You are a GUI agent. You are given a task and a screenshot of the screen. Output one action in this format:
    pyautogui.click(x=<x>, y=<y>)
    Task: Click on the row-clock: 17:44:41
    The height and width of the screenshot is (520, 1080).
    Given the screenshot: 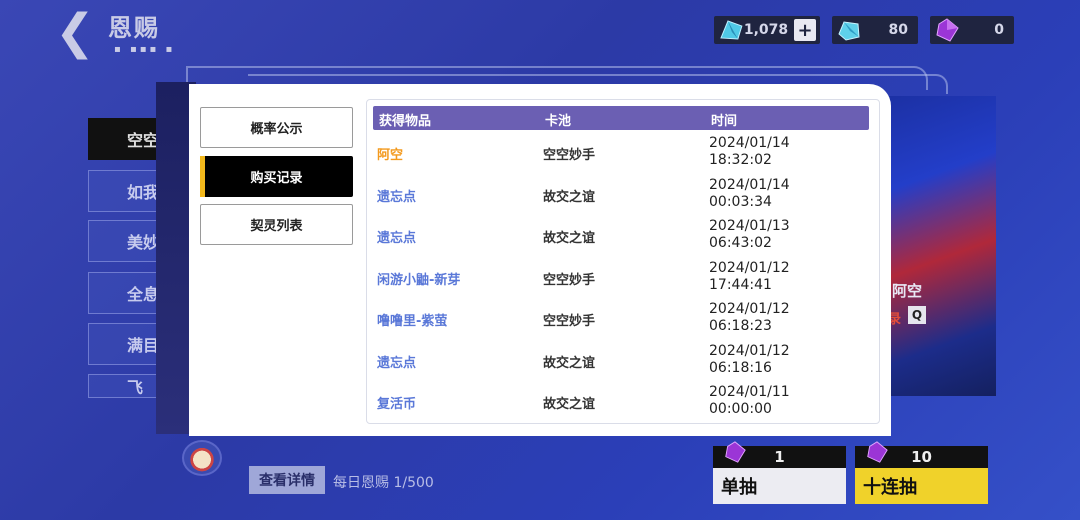 What is the action you would take?
    pyautogui.click(x=740, y=285)
    